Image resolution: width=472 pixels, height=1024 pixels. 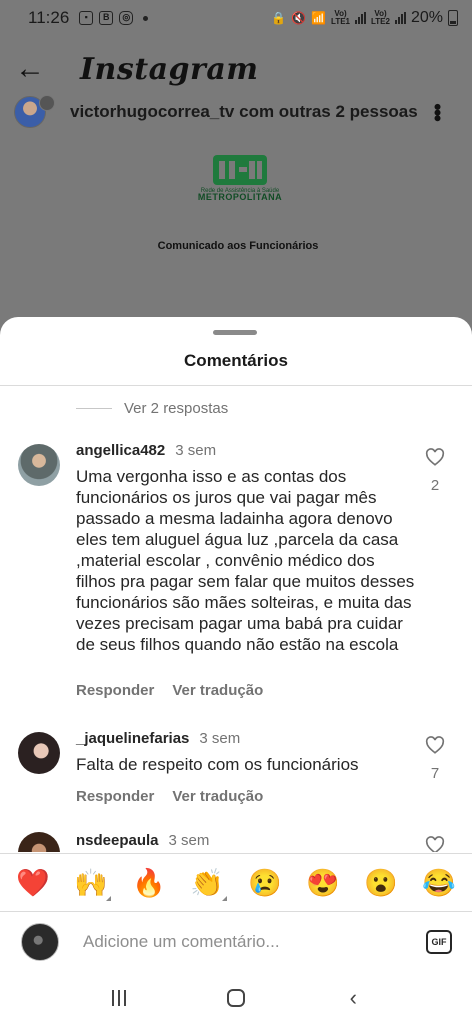 I want to click on comment-text: Falta de respeito com os funcionários, so click(x=217, y=764).